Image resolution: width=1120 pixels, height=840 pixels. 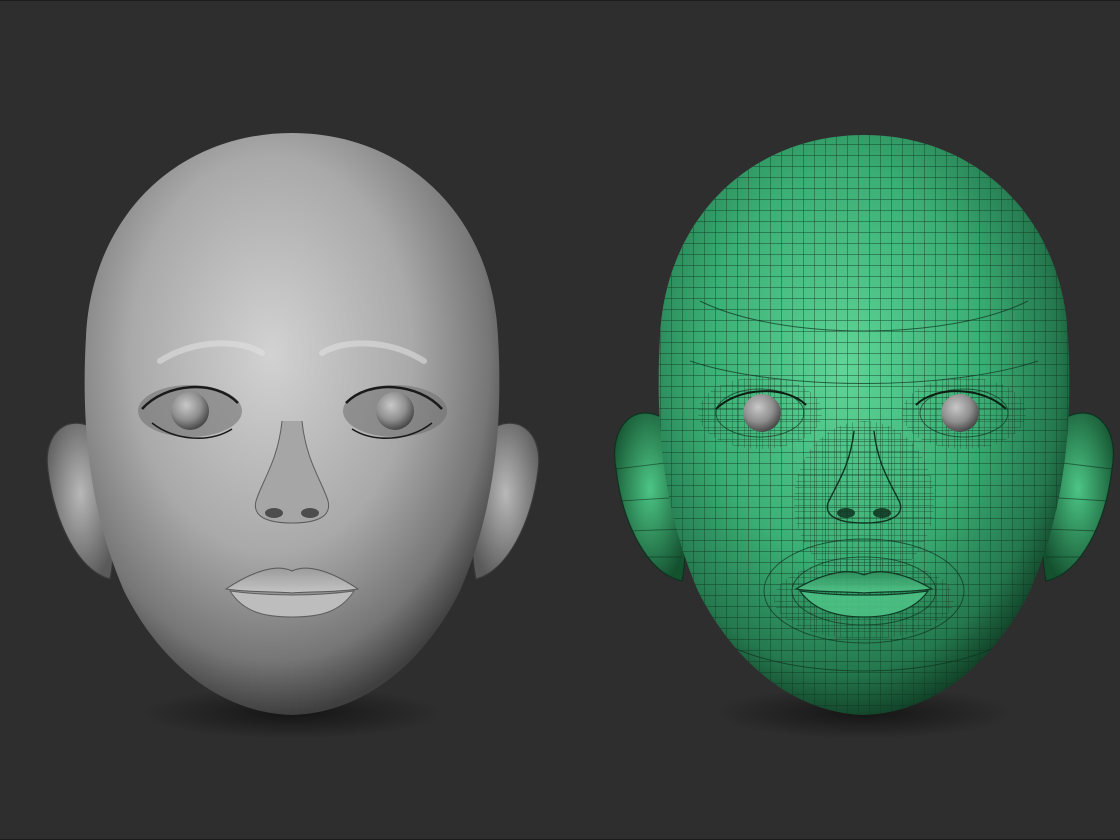 I want to click on head-wireframe-nostril-right, so click(x=882, y=513).